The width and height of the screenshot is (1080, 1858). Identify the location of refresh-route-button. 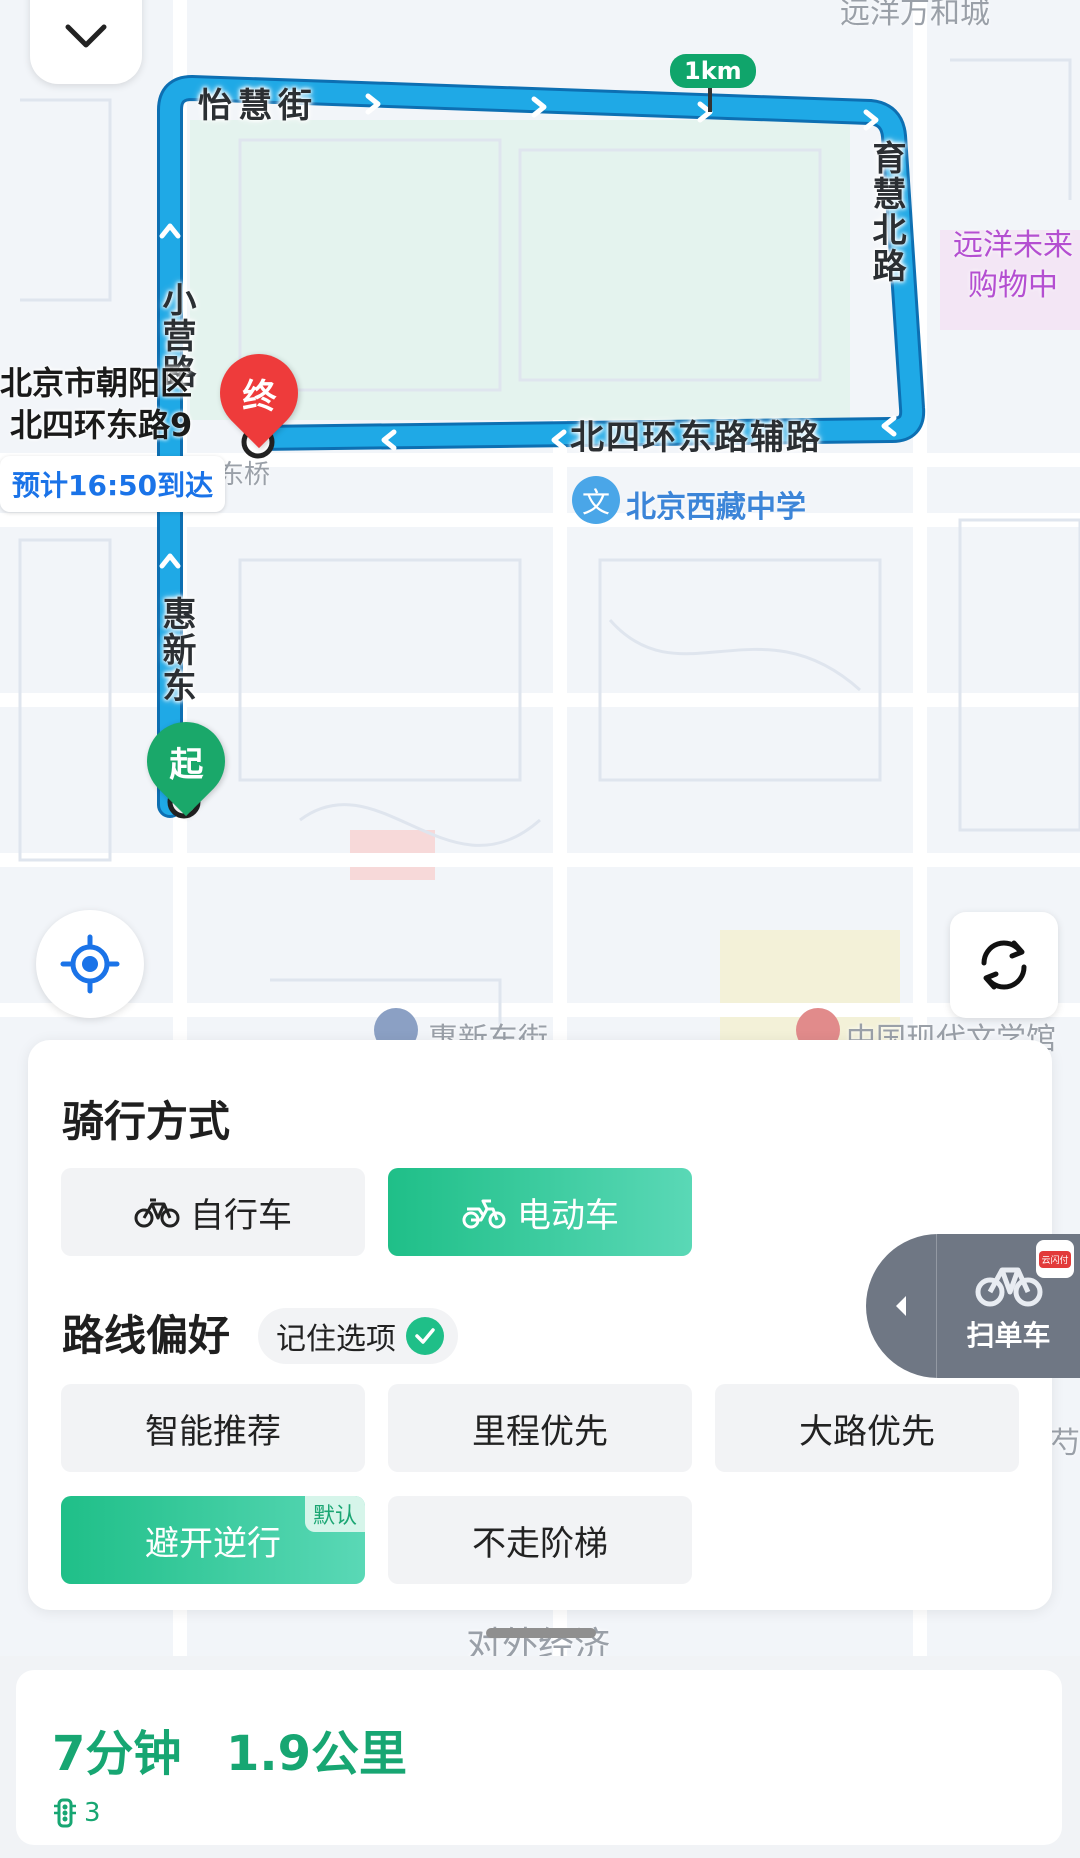
(1004, 965).